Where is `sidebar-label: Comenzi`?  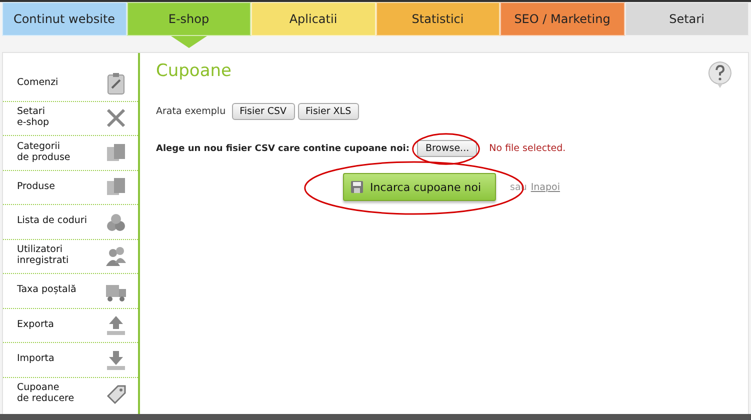
sidebar-label: Comenzi is located at coordinates (37, 84).